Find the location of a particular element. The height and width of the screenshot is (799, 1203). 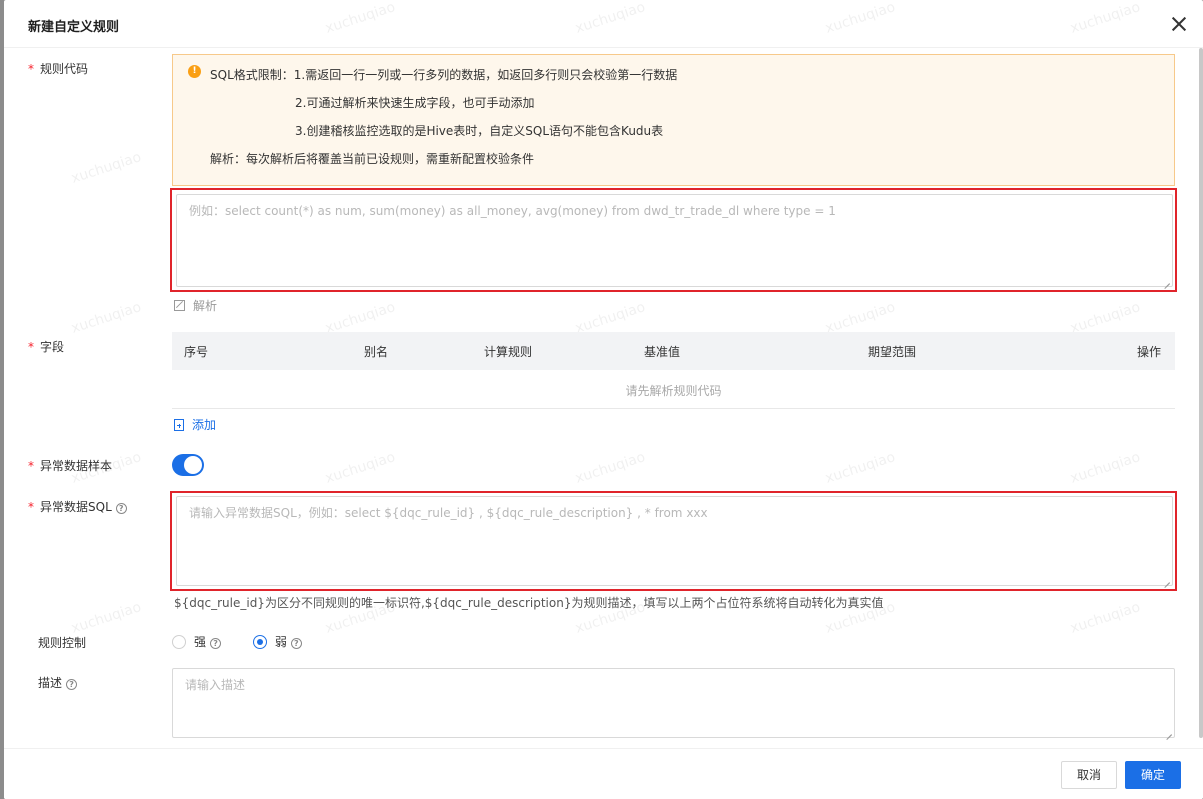

description-label: 描述? is located at coordinates (53, 682).